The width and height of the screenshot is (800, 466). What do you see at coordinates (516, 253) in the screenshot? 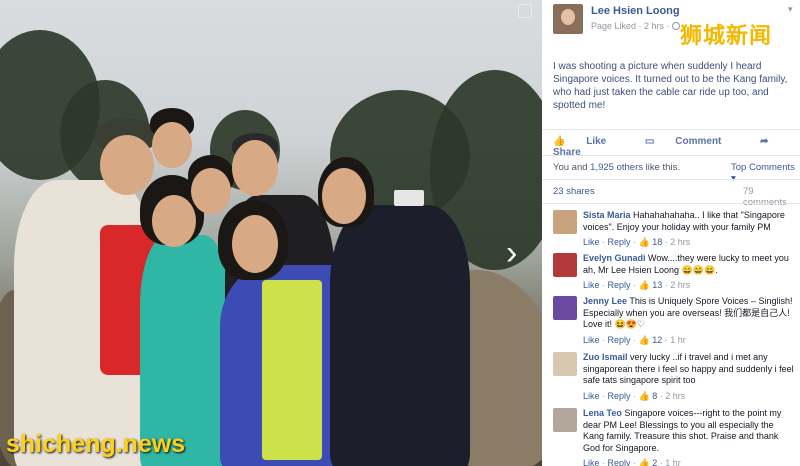
I see `chevron-right-icon: ›` at bounding box center [516, 253].